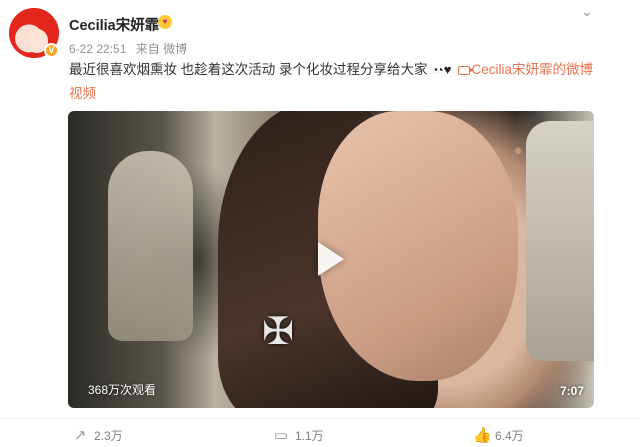 The width and height of the screenshot is (640, 447). What do you see at coordinates (161, 49) in the screenshot?
I see `post-source: 来自 微博` at bounding box center [161, 49].